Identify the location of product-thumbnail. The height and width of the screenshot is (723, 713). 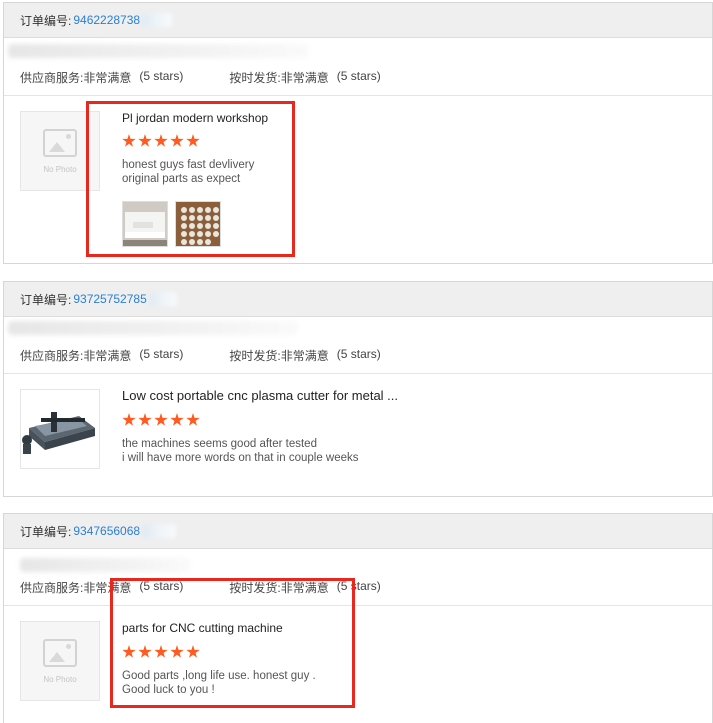
(60, 429).